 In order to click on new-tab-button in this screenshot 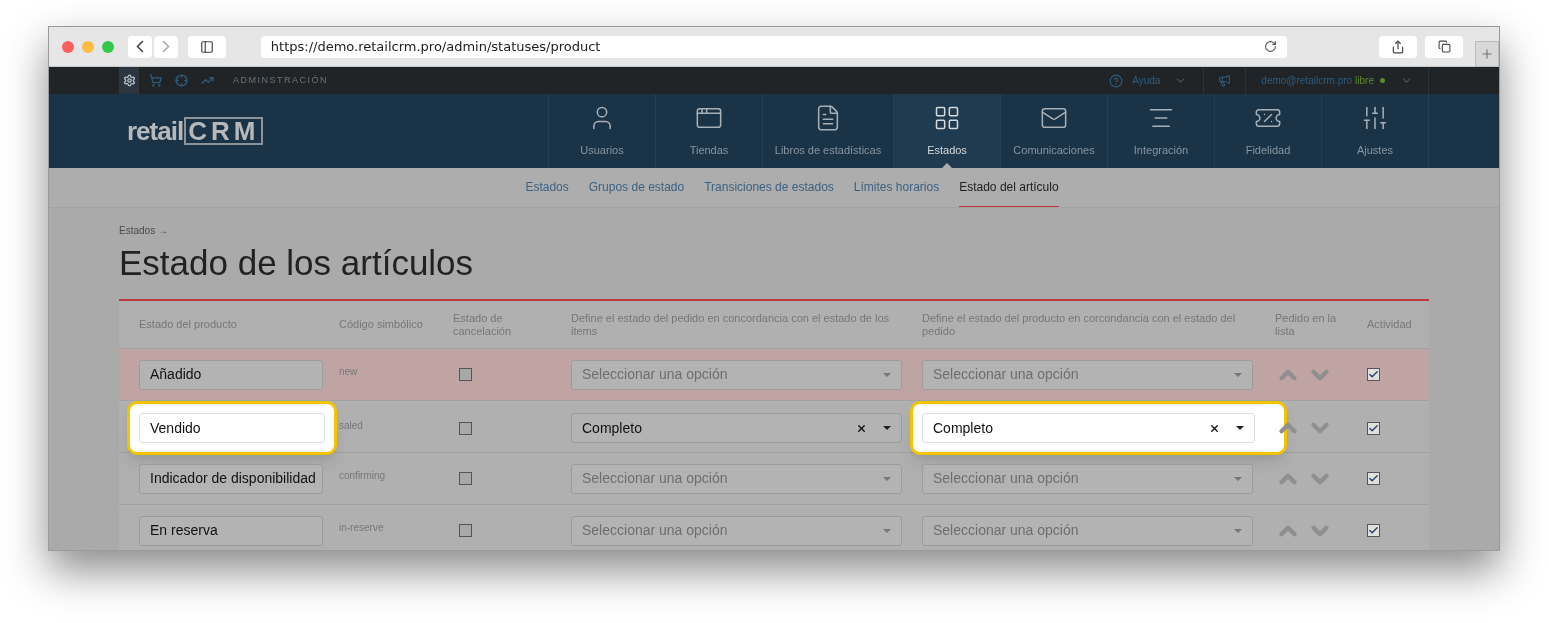, I will do `click(1487, 53)`.